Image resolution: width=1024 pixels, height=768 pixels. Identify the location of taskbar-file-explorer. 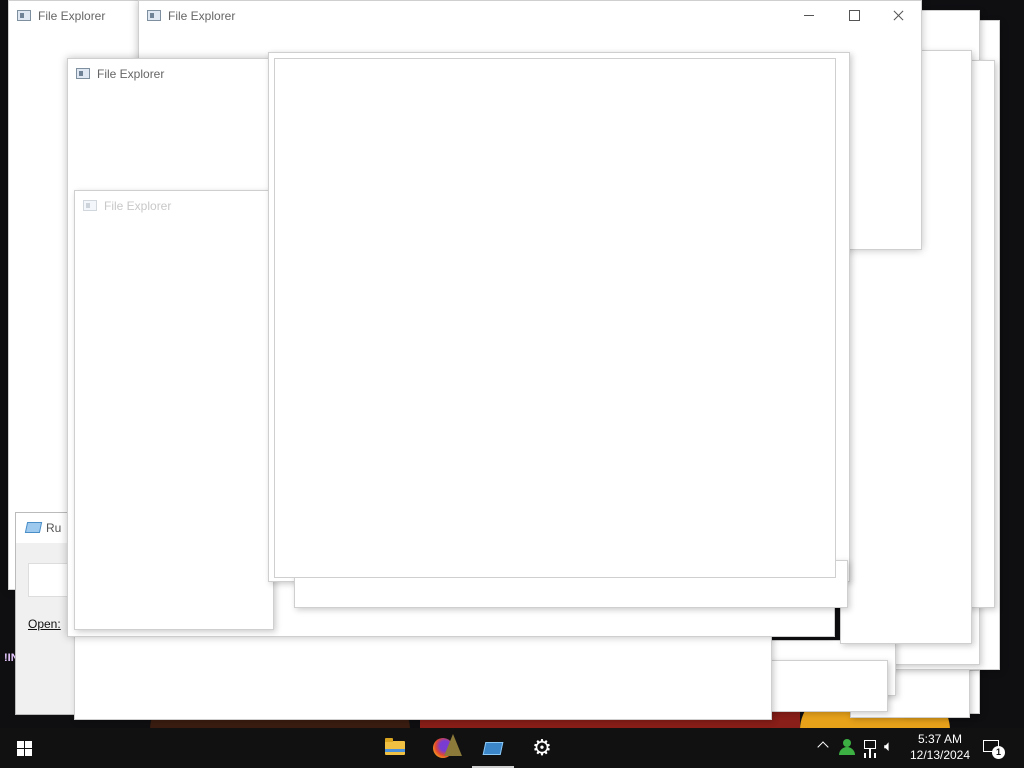
(395, 748).